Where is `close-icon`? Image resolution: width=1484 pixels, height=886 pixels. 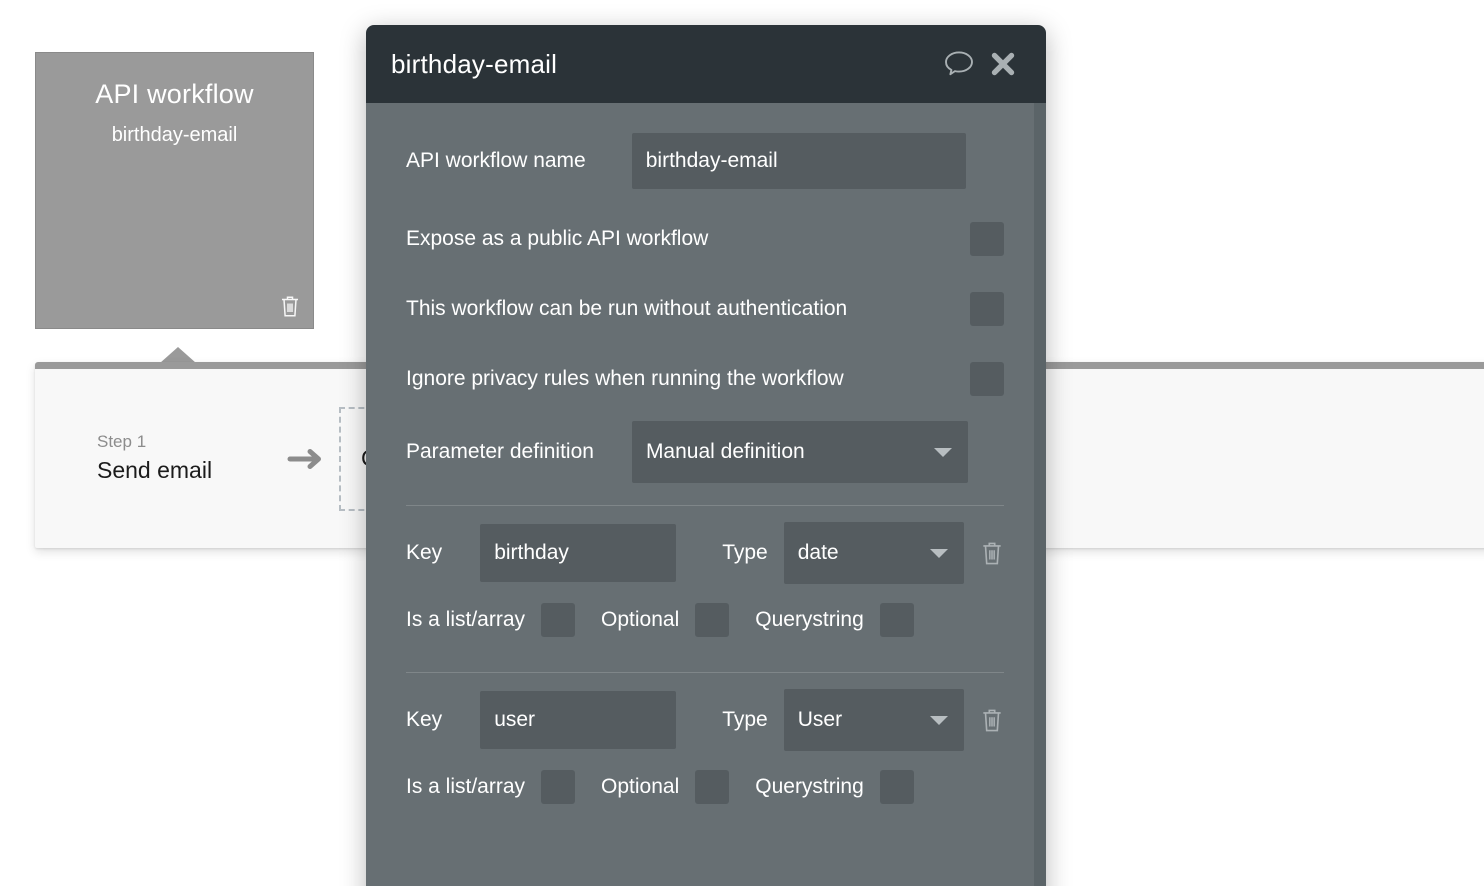 close-icon is located at coordinates (1003, 64).